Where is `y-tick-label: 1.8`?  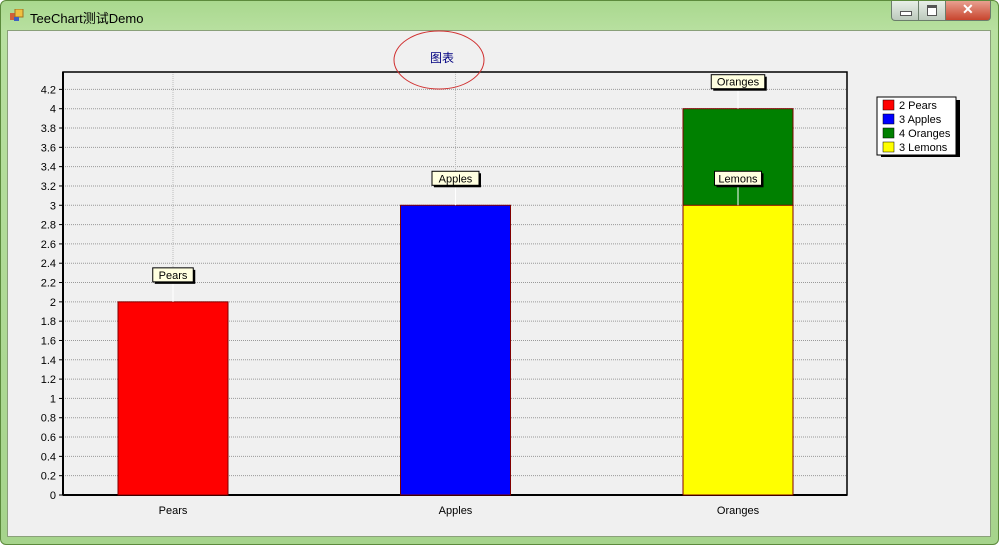
y-tick-label: 1.8 is located at coordinates (48, 322).